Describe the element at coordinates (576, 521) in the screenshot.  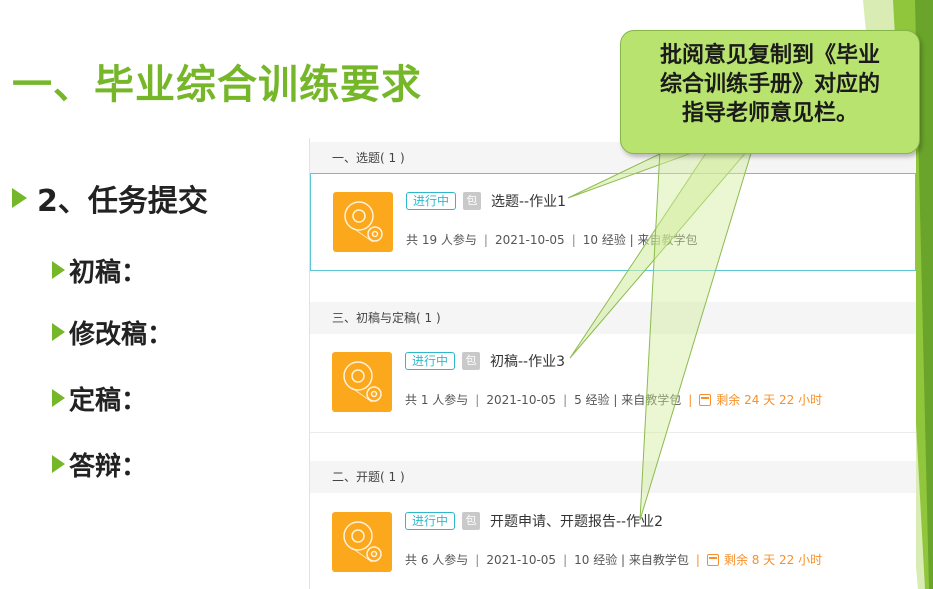
I see `assignment-title-link: 开题申请、开题报告--作业2` at that location.